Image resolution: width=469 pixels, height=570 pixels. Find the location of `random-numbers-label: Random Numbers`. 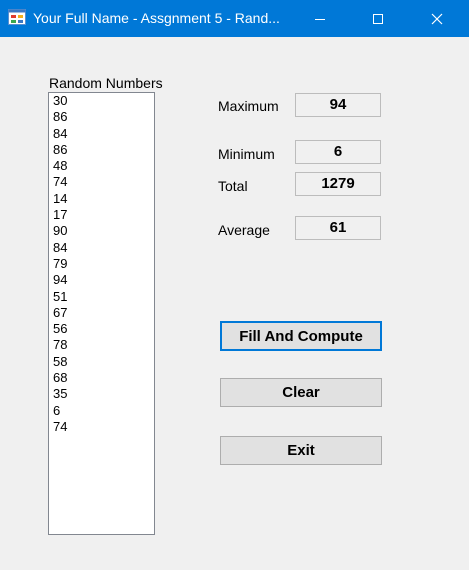

random-numbers-label: Random Numbers is located at coordinates (106, 83).